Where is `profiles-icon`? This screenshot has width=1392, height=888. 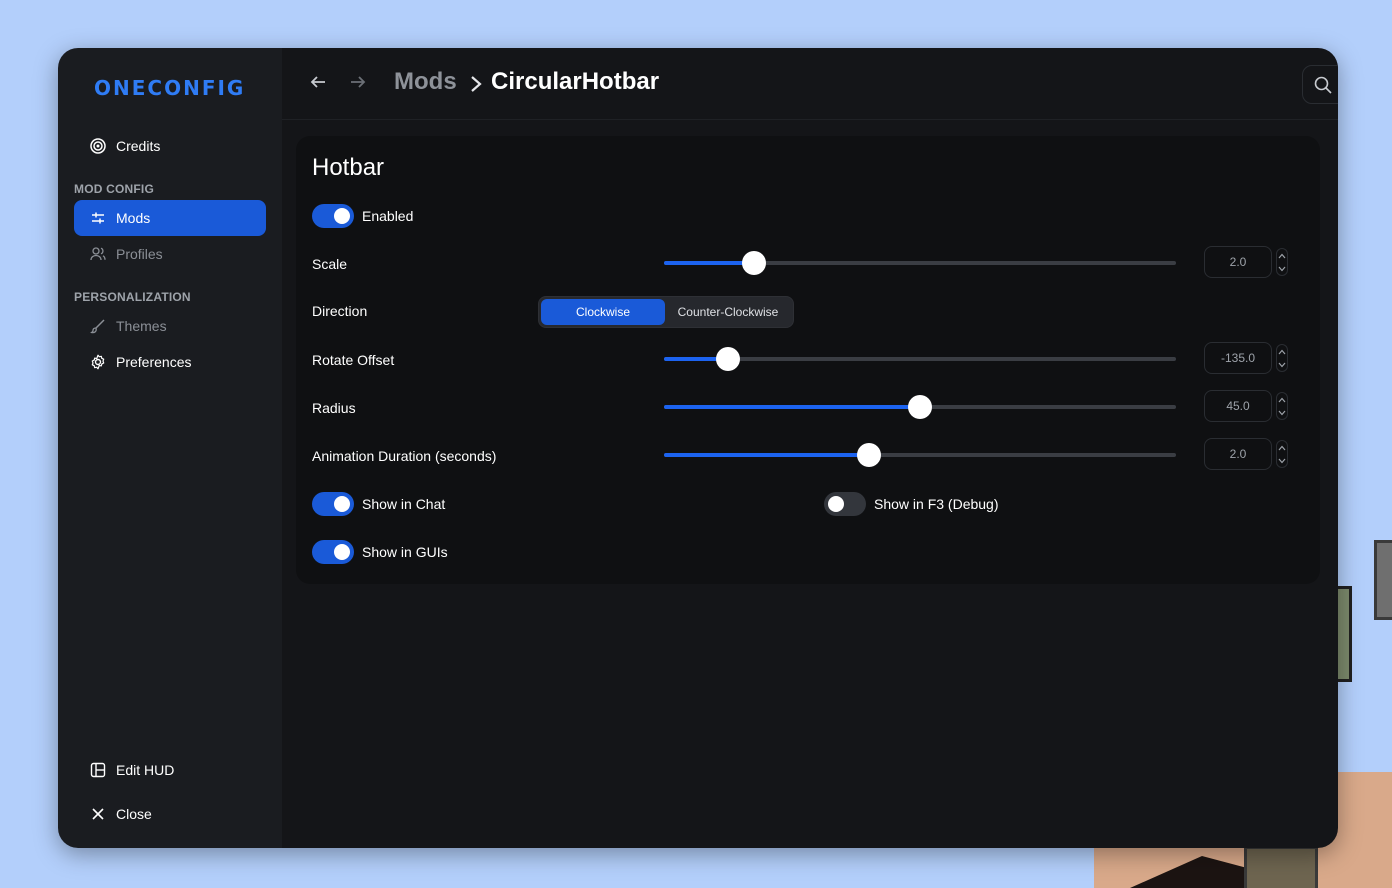 profiles-icon is located at coordinates (98, 254).